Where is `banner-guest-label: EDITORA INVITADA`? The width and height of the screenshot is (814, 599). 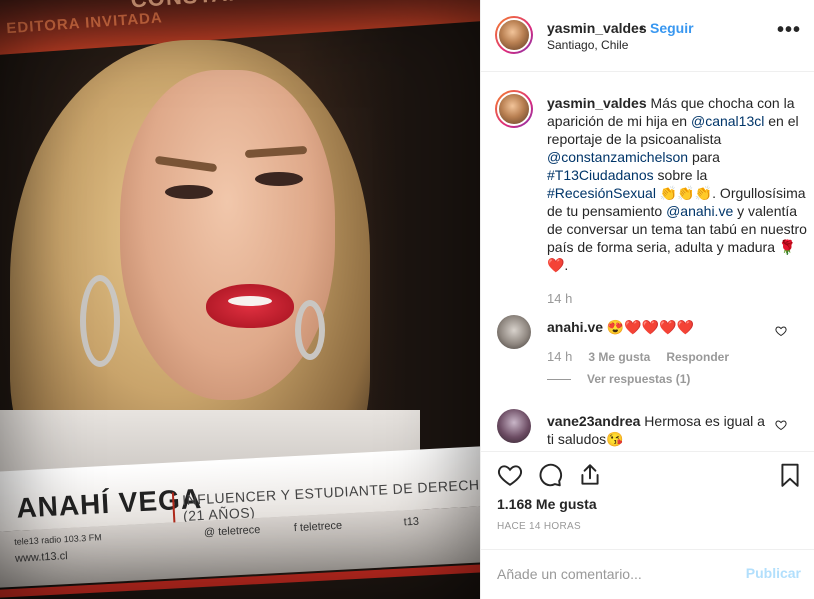
banner-guest-label: EDITORA INVITADA is located at coordinates (84, 23).